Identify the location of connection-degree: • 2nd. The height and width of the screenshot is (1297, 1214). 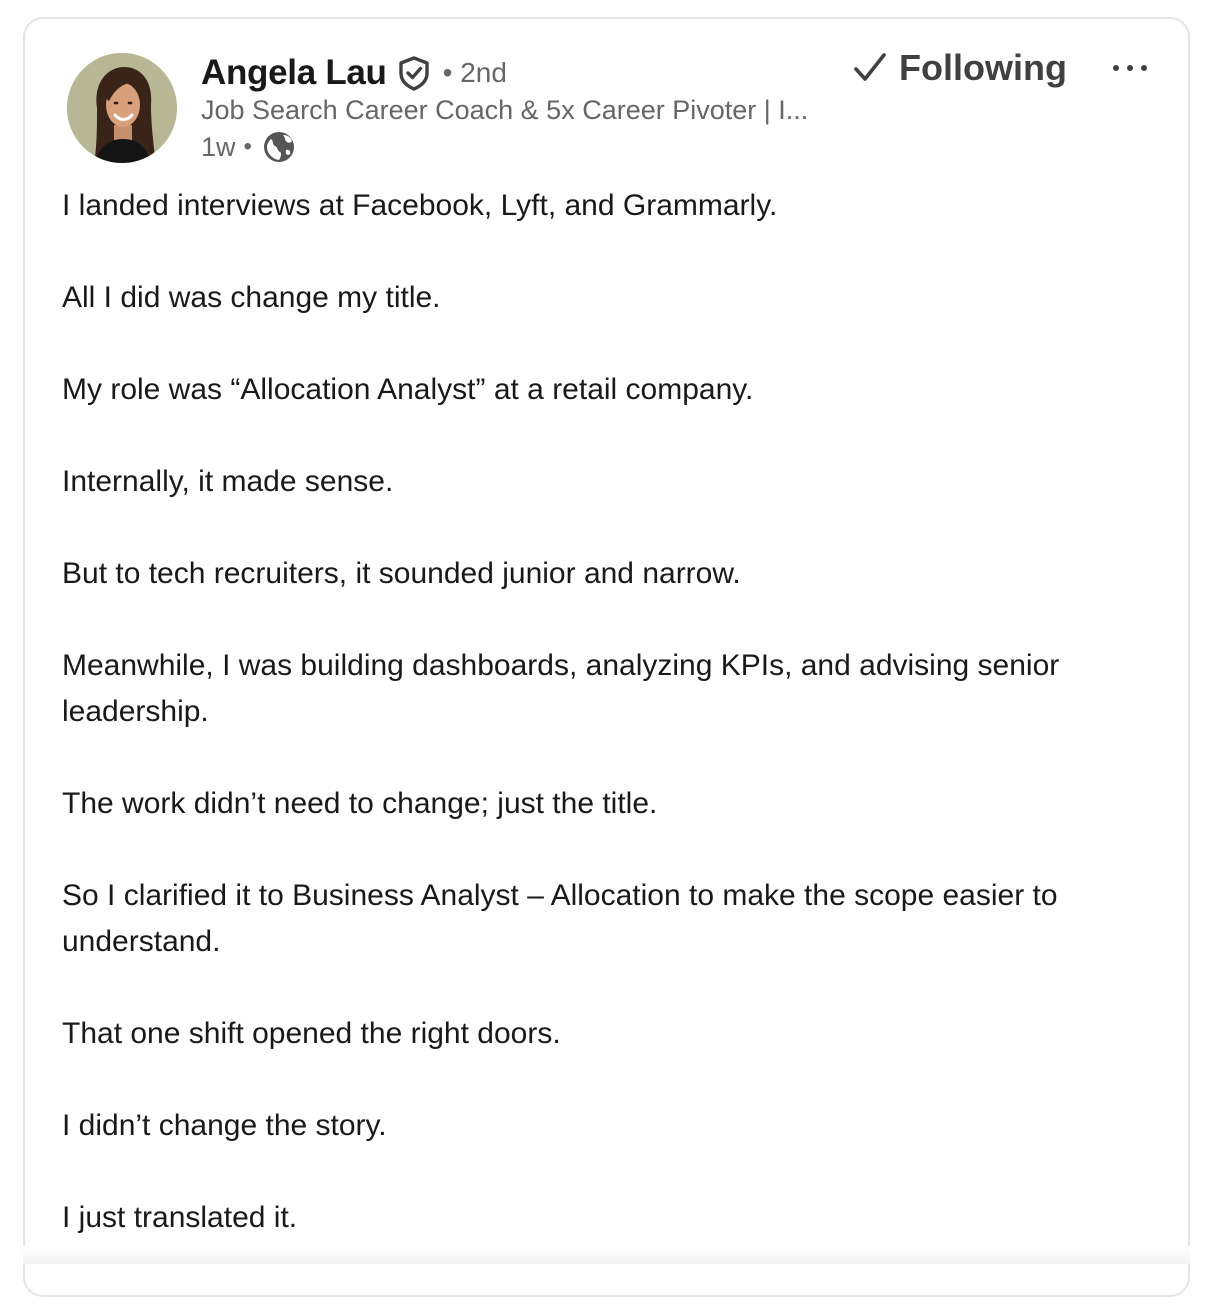
(474, 72).